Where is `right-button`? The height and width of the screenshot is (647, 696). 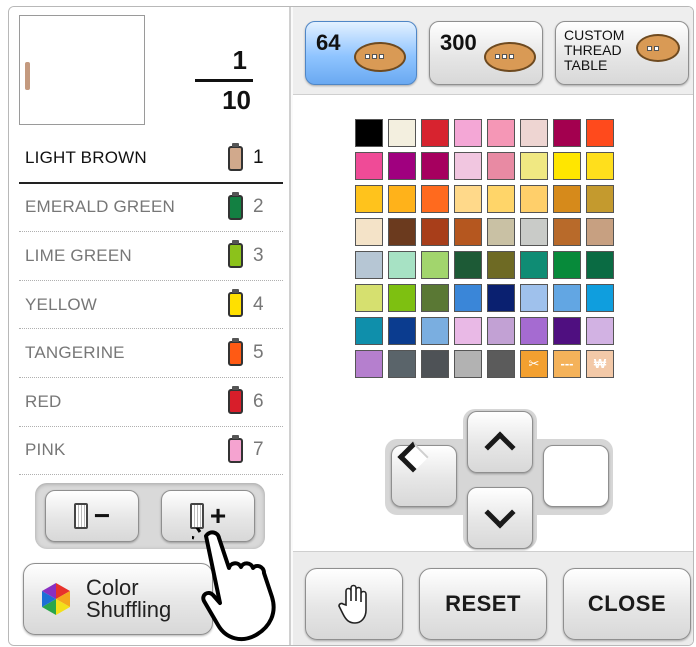 right-button is located at coordinates (576, 476).